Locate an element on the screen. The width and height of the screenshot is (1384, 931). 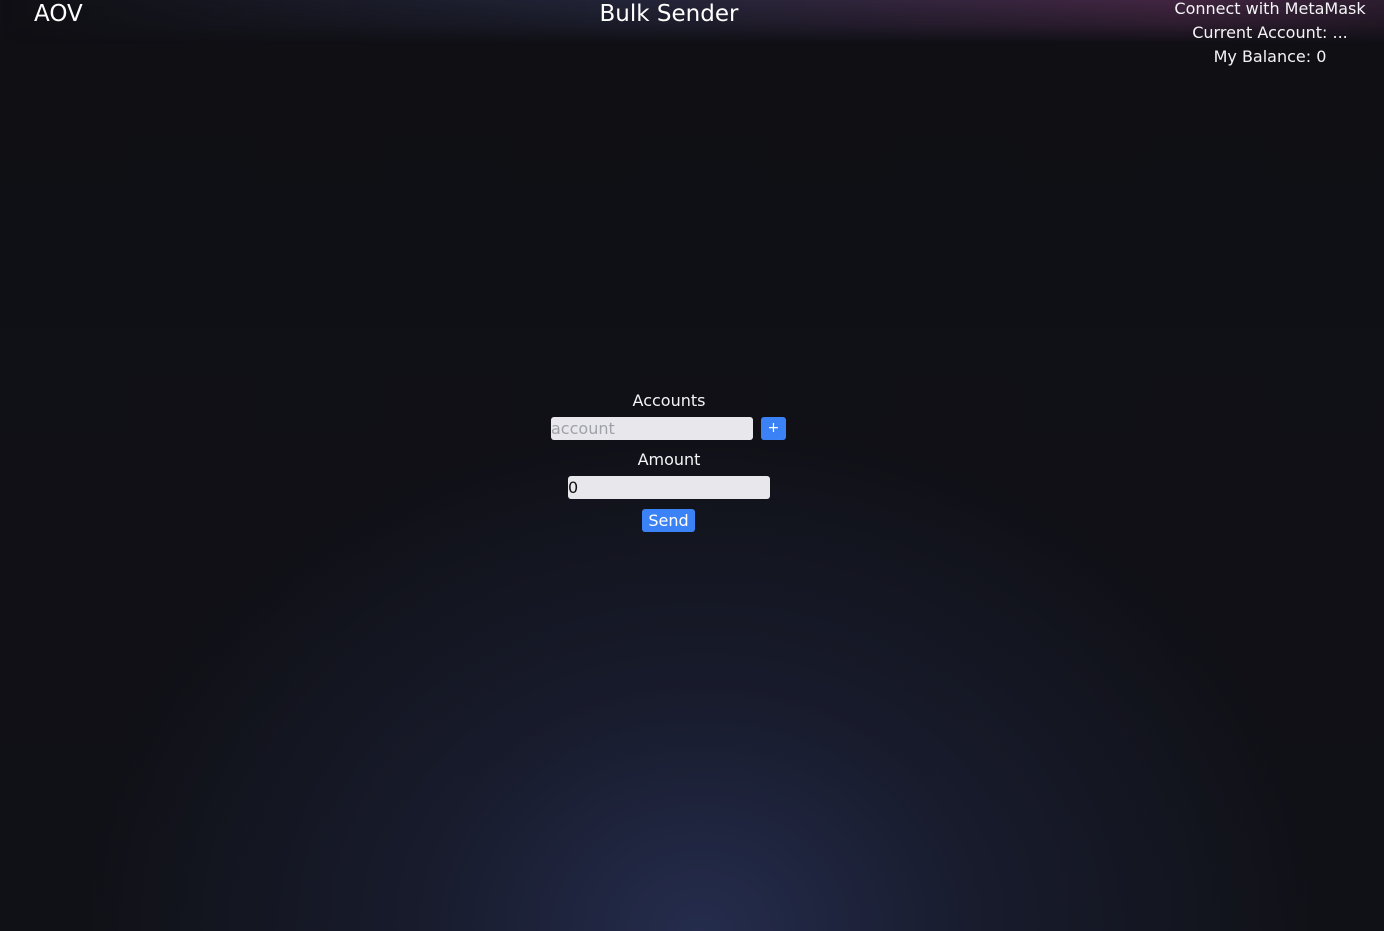
accounts-row: + is located at coordinates (669, 429).